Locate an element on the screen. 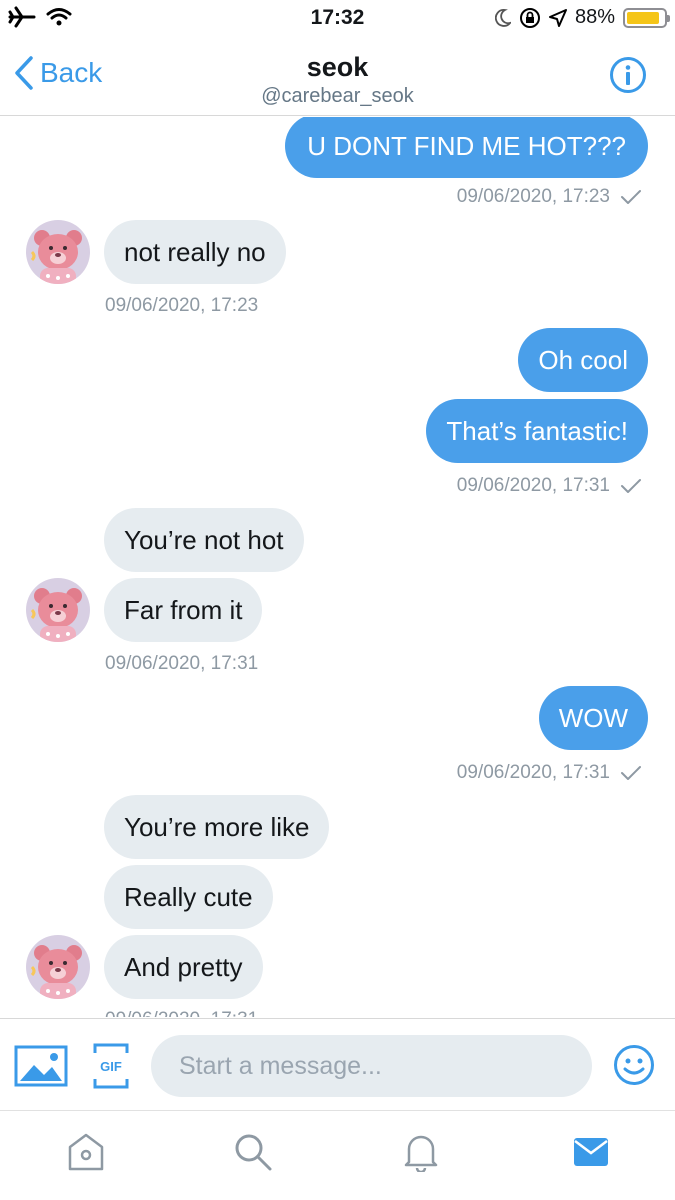 The height and width of the screenshot is (1200, 675). message-bubble-incoming: You’re not hot is located at coordinates (204, 540).